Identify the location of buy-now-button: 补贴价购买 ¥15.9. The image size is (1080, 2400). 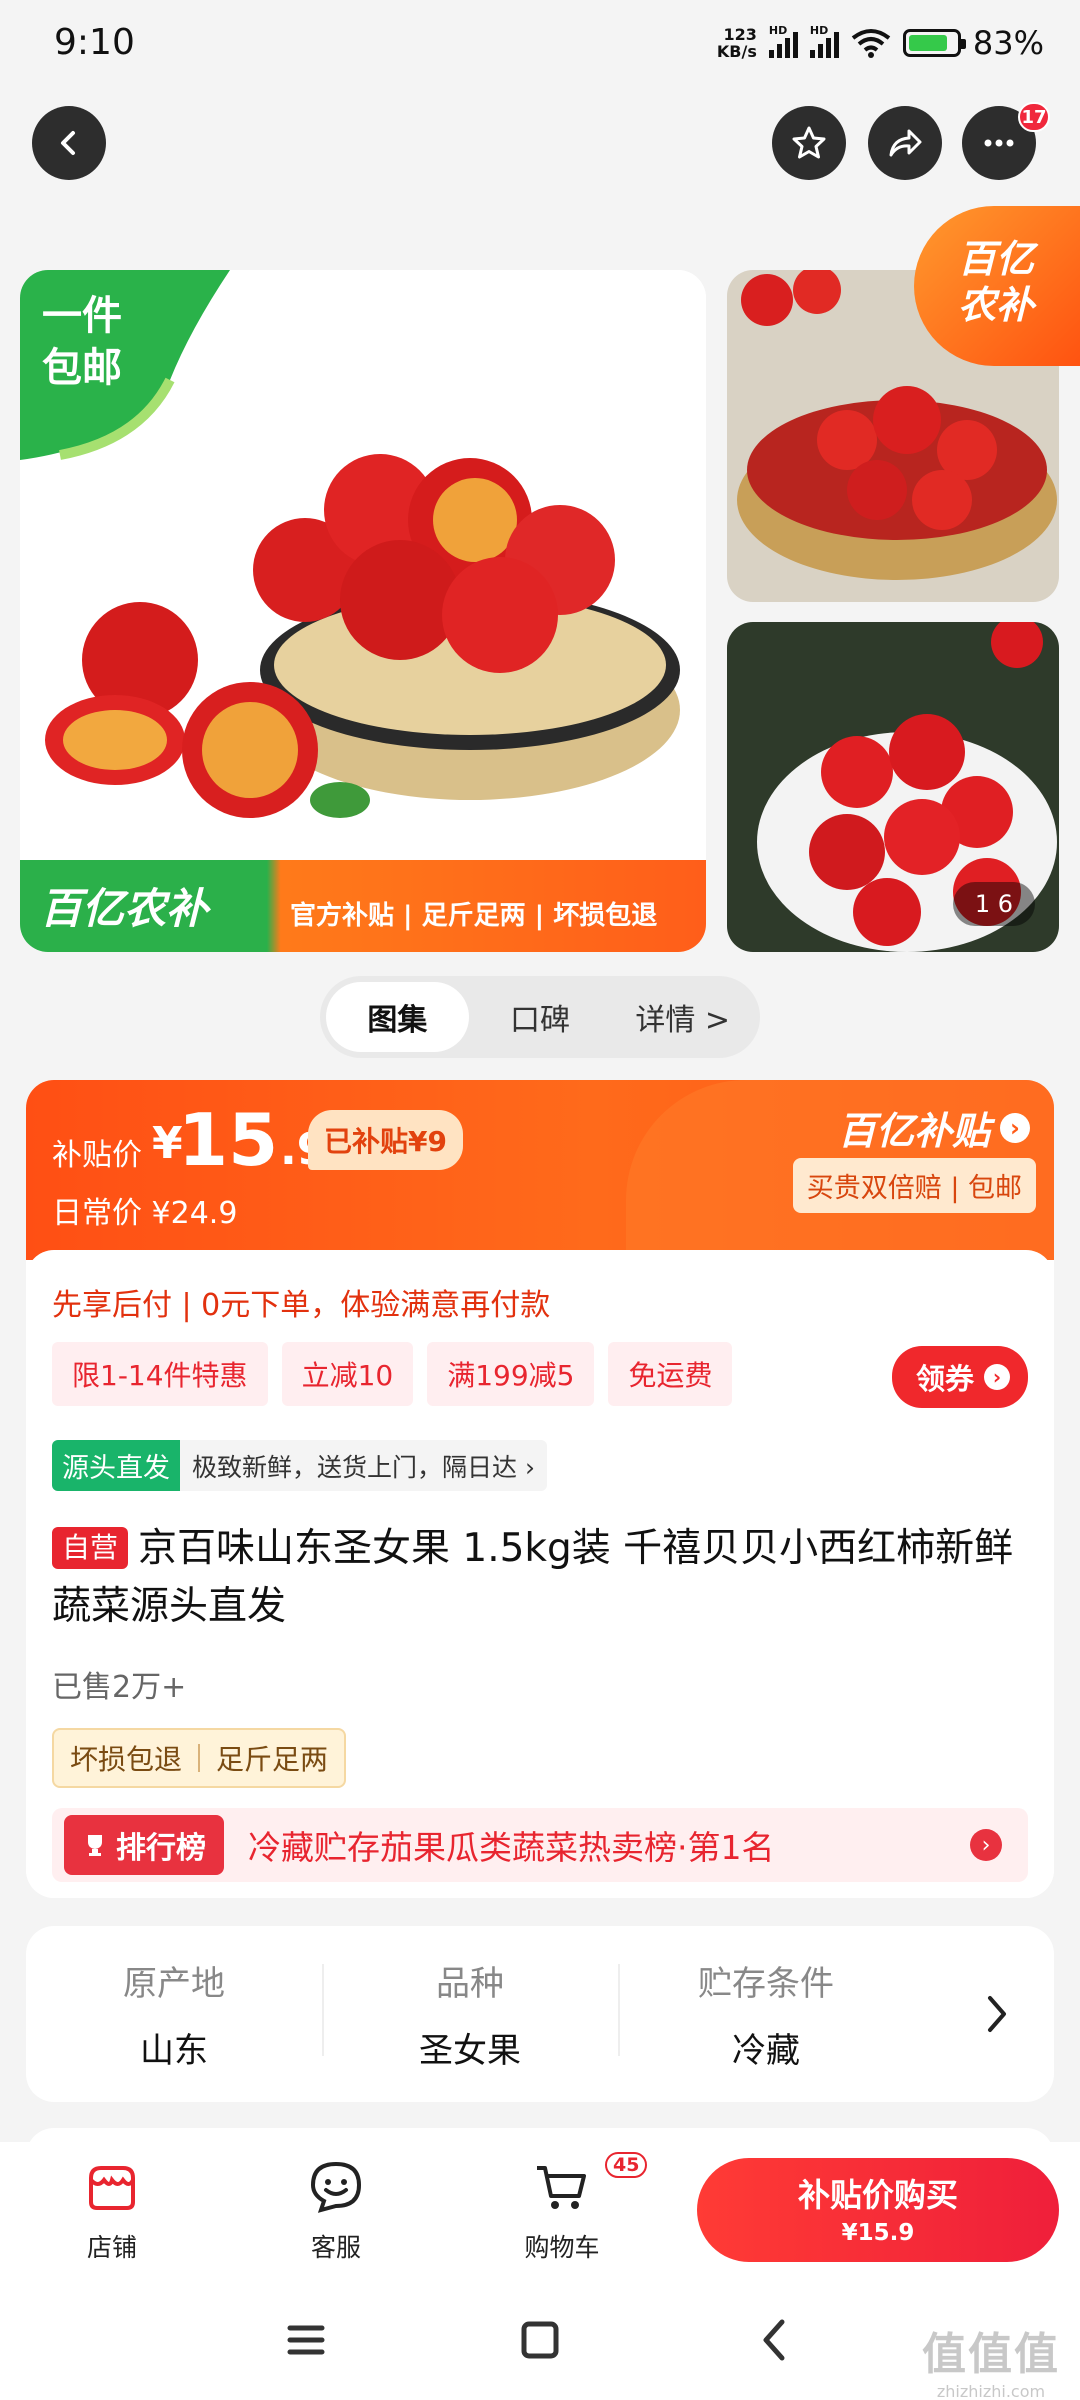
(878, 2210).